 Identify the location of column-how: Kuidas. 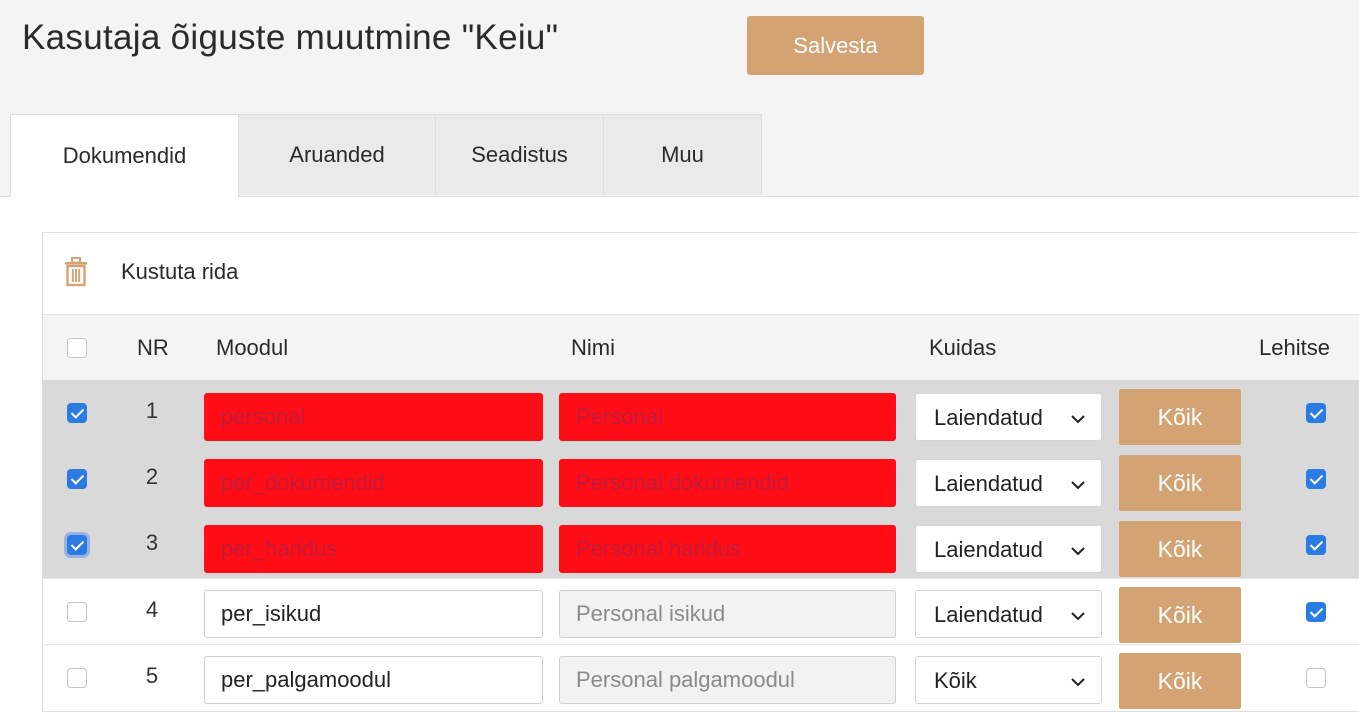
(963, 347).